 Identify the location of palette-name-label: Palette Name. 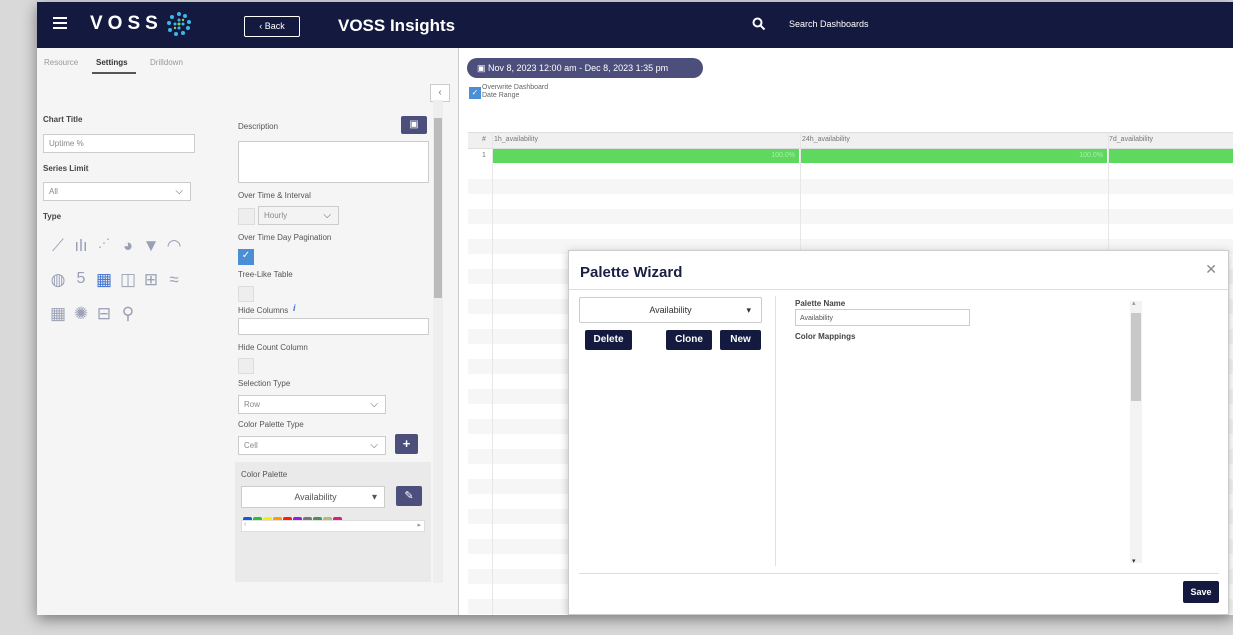
(820, 303).